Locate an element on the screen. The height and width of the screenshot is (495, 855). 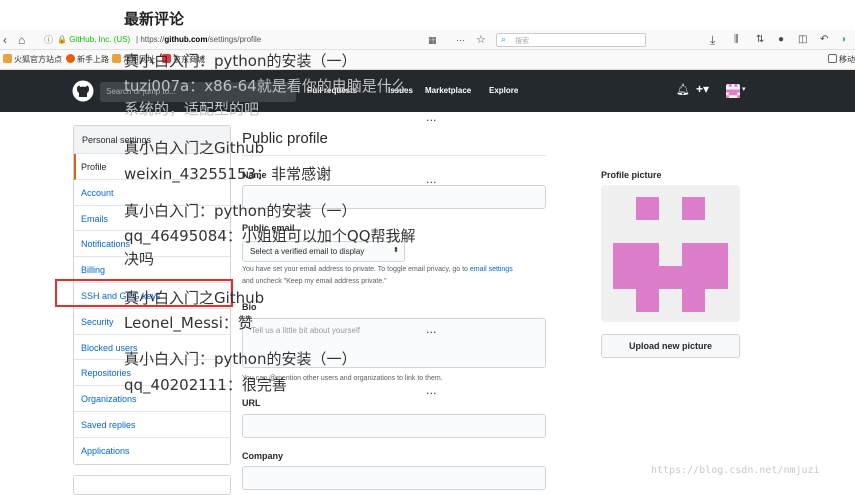
comment-text: qq_46495084：小姐姐可以加个QQ帮我解 is located at coordinates (270, 236).